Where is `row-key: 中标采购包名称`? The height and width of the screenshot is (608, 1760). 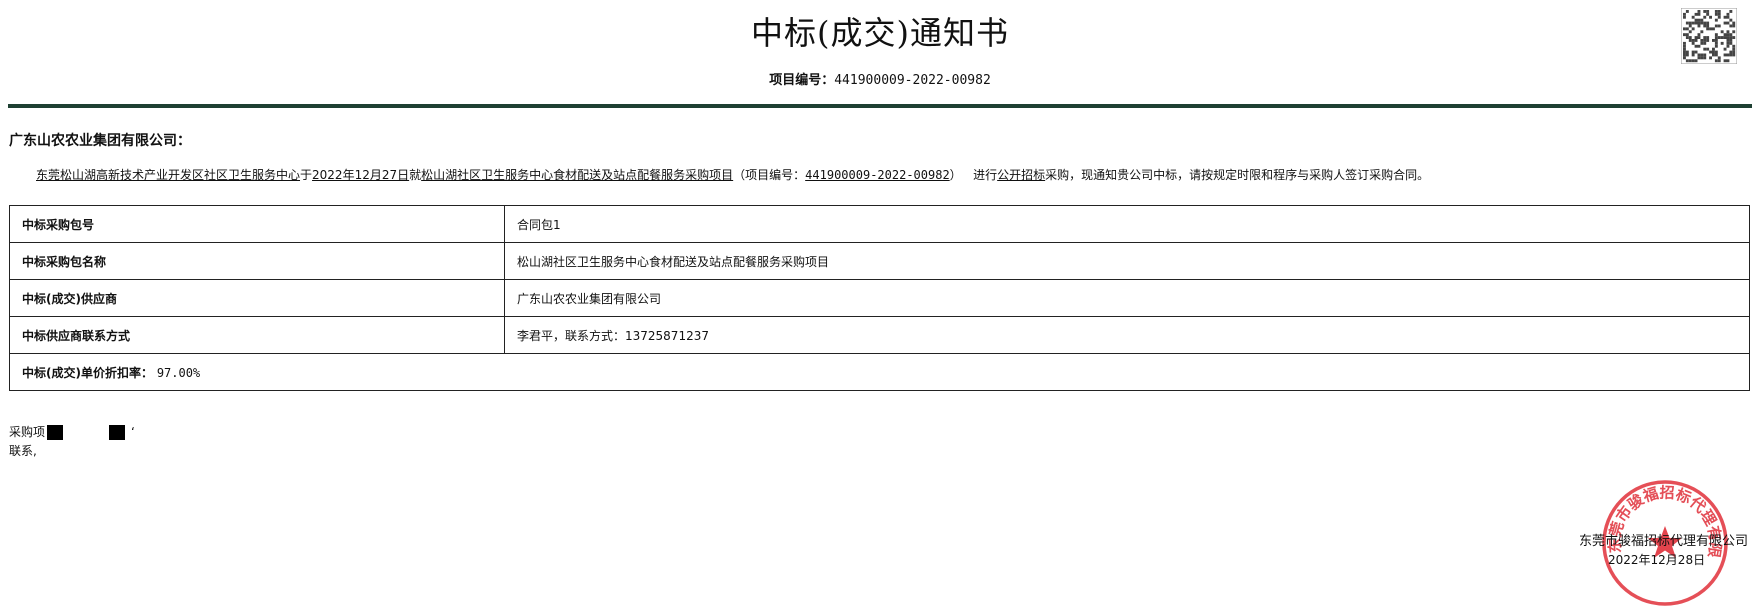 row-key: 中标采购包名称 is located at coordinates (257, 261).